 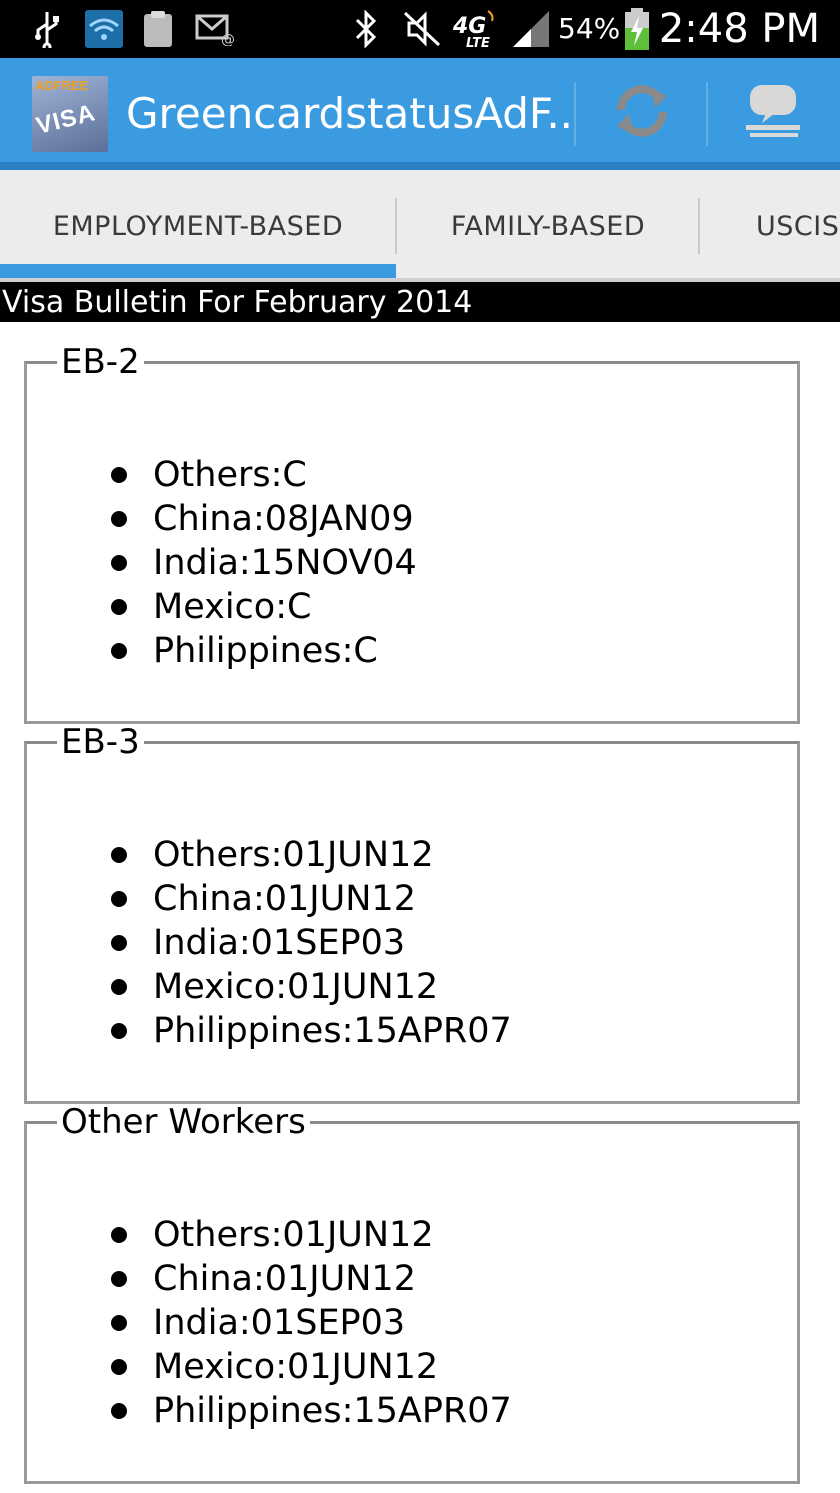 I want to click on chat-button, so click(x=774, y=111).